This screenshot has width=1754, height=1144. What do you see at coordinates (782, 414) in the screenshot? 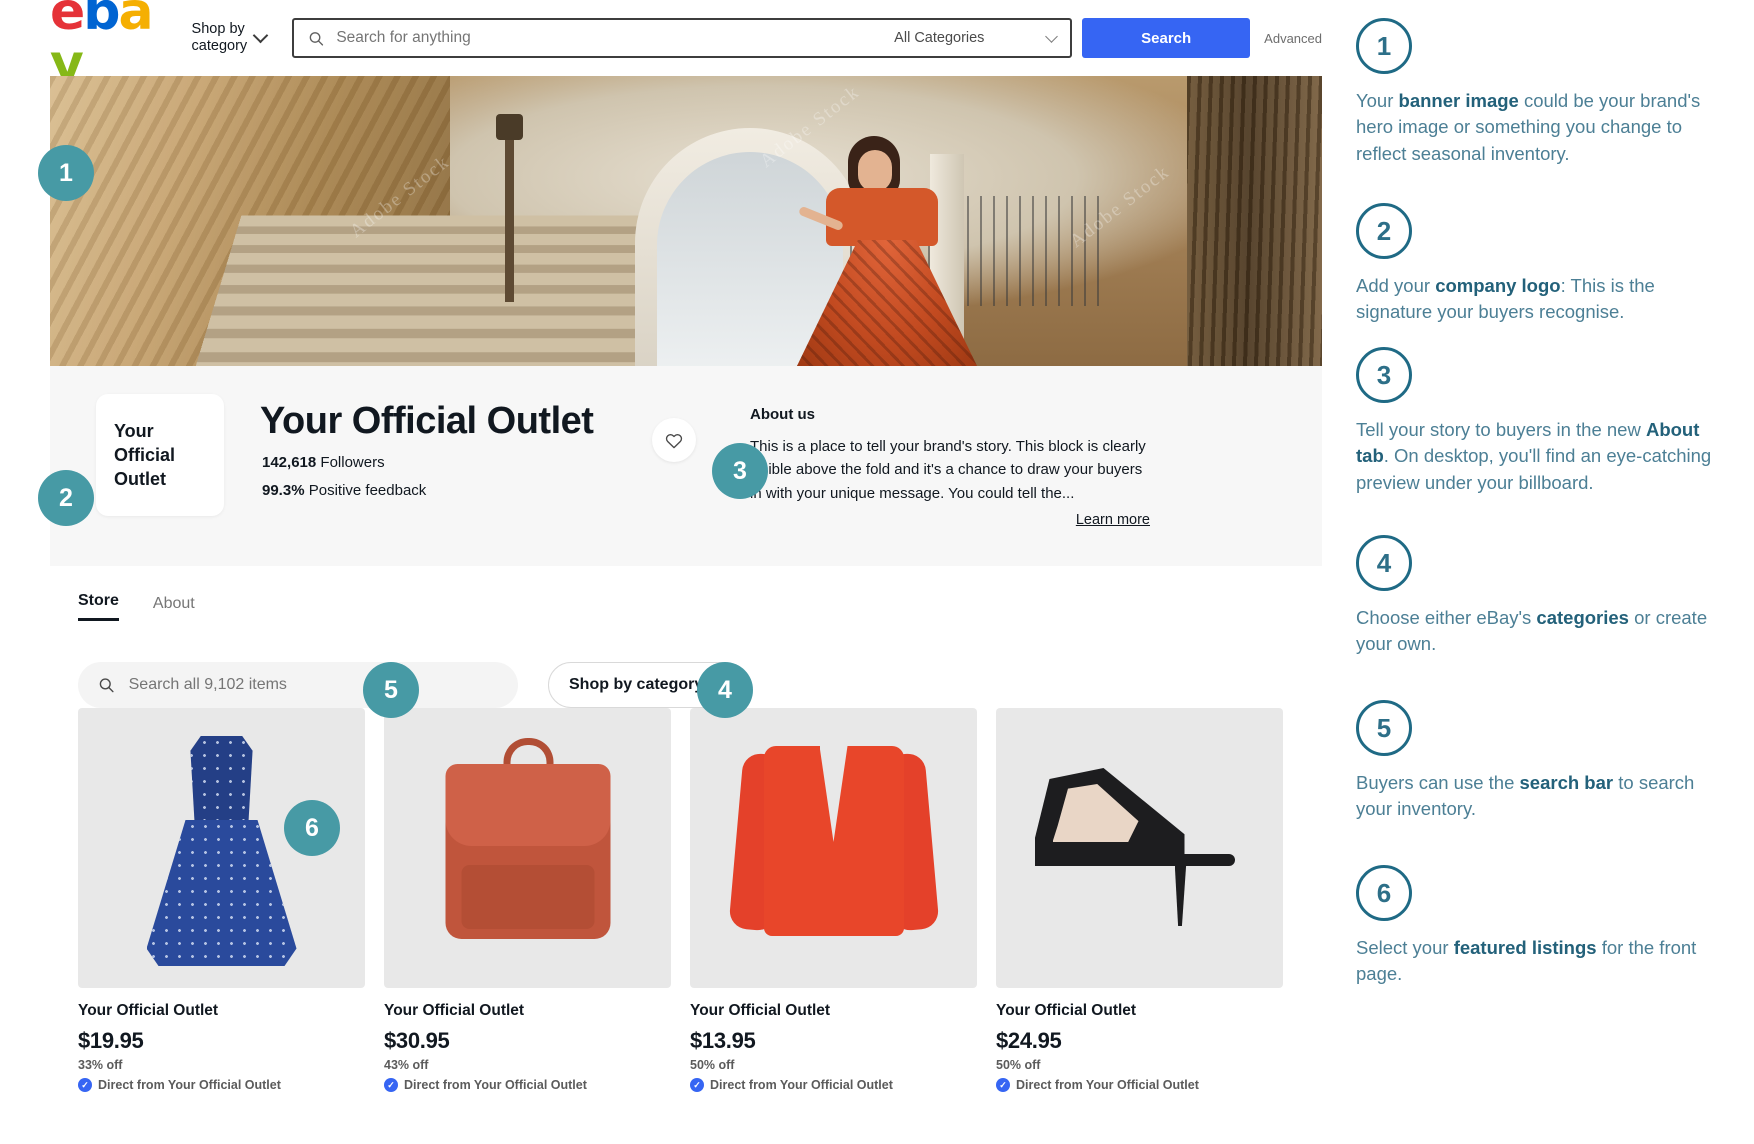
I see `about-us-title: About us` at bounding box center [782, 414].